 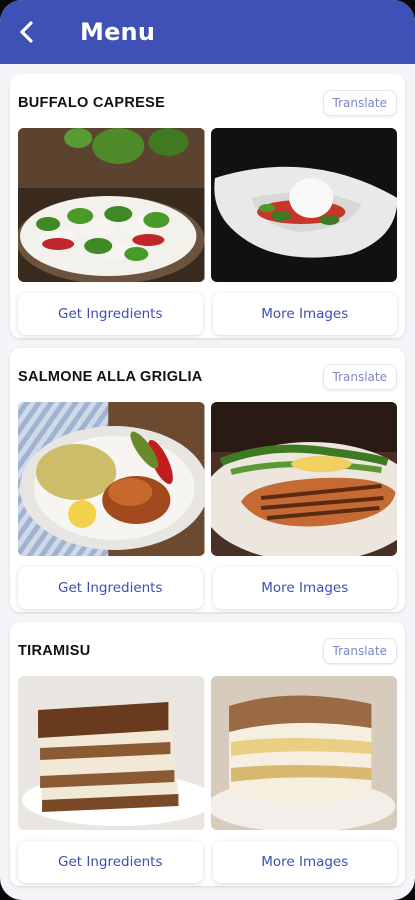 I want to click on dish-name: SALMONE ALLA GRIGLIA, so click(x=110, y=377).